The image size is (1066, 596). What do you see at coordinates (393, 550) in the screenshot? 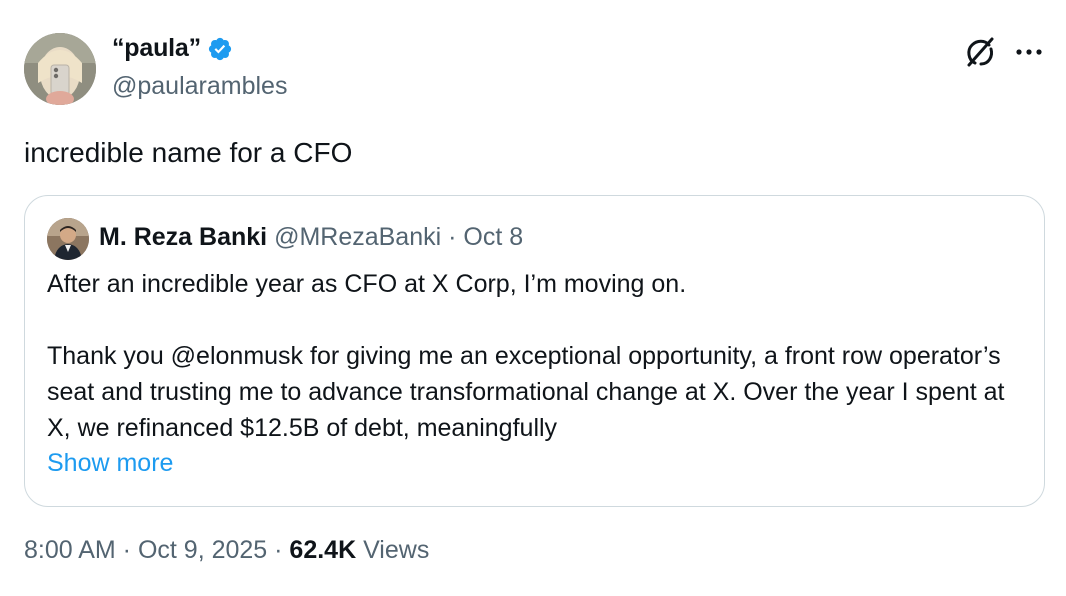
I see `views-label: Views` at bounding box center [393, 550].